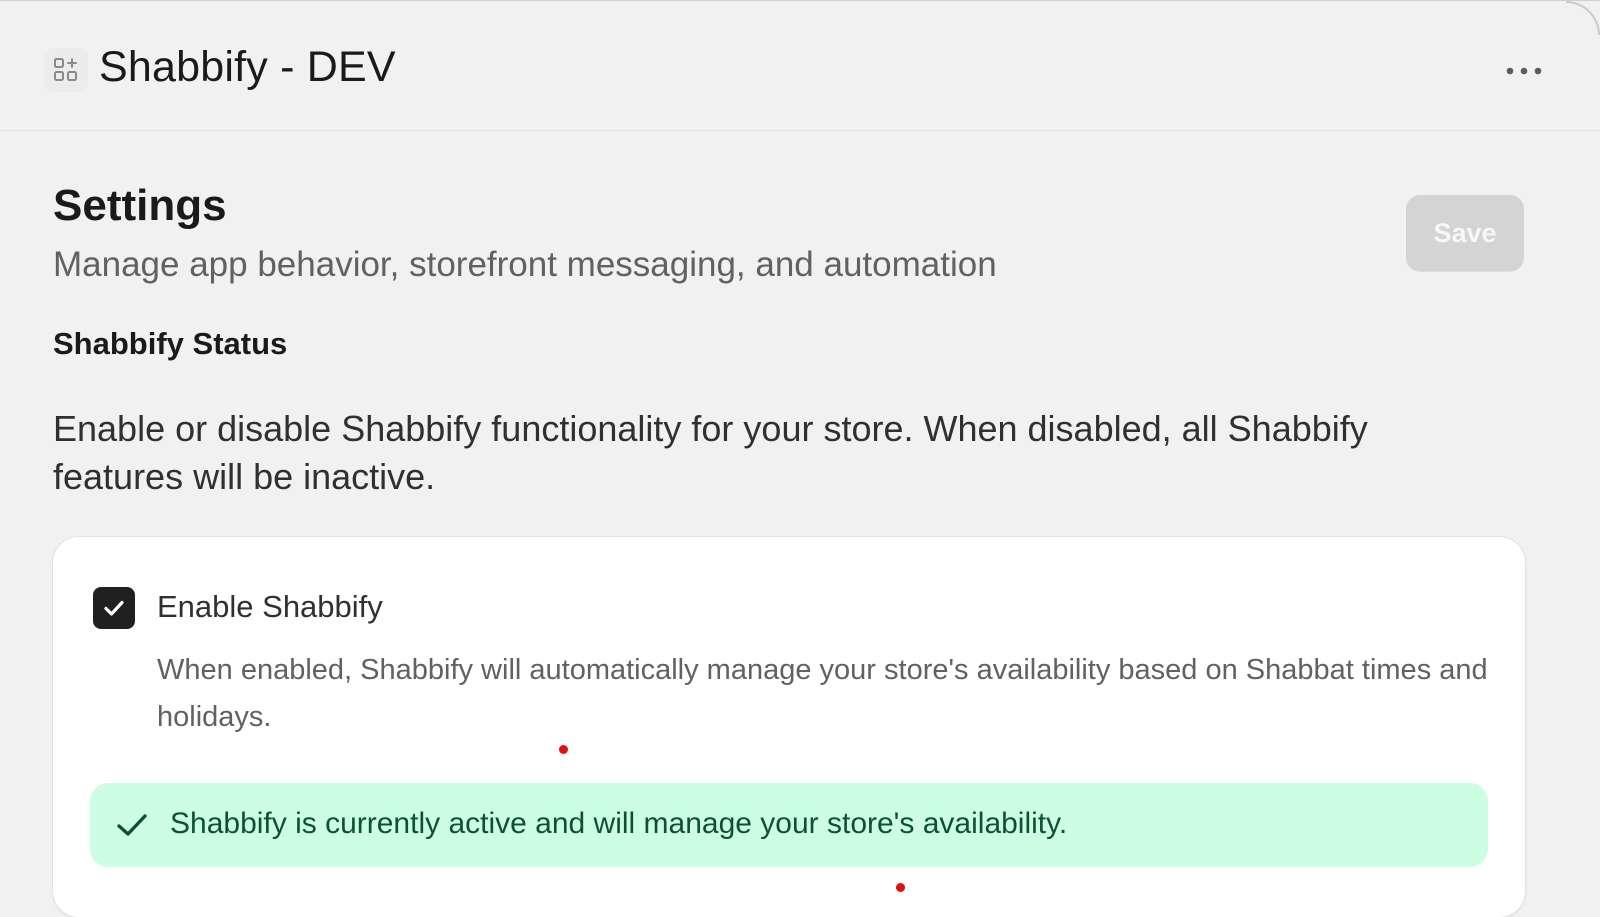 The width and height of the screenshot is (1600, 917). Describe the element at coordinates (800, 66) in the screenshot. I see `app-header: Shabbify - DEV` at that location.